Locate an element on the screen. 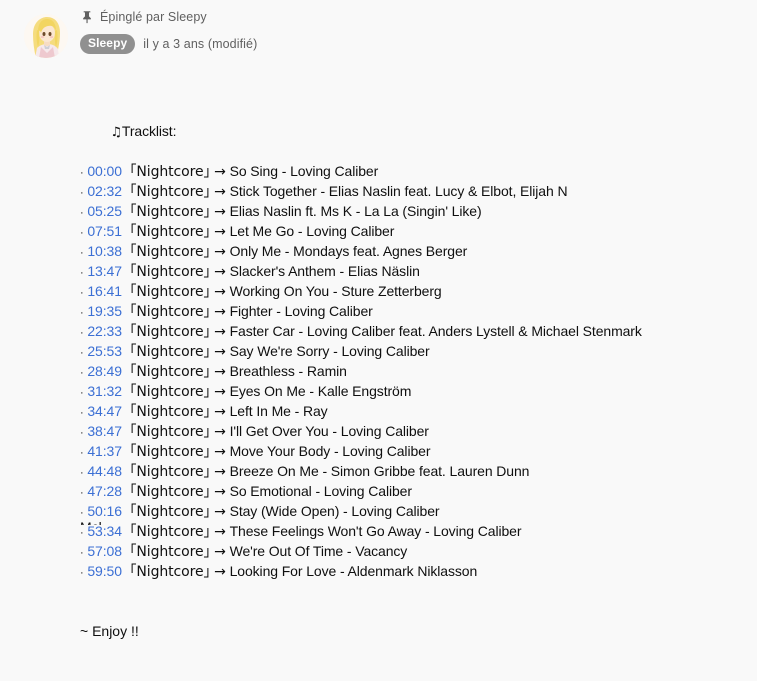 The image size is (757, 681). timestamp-link: 16:41 is located at coordinates (104, 291).